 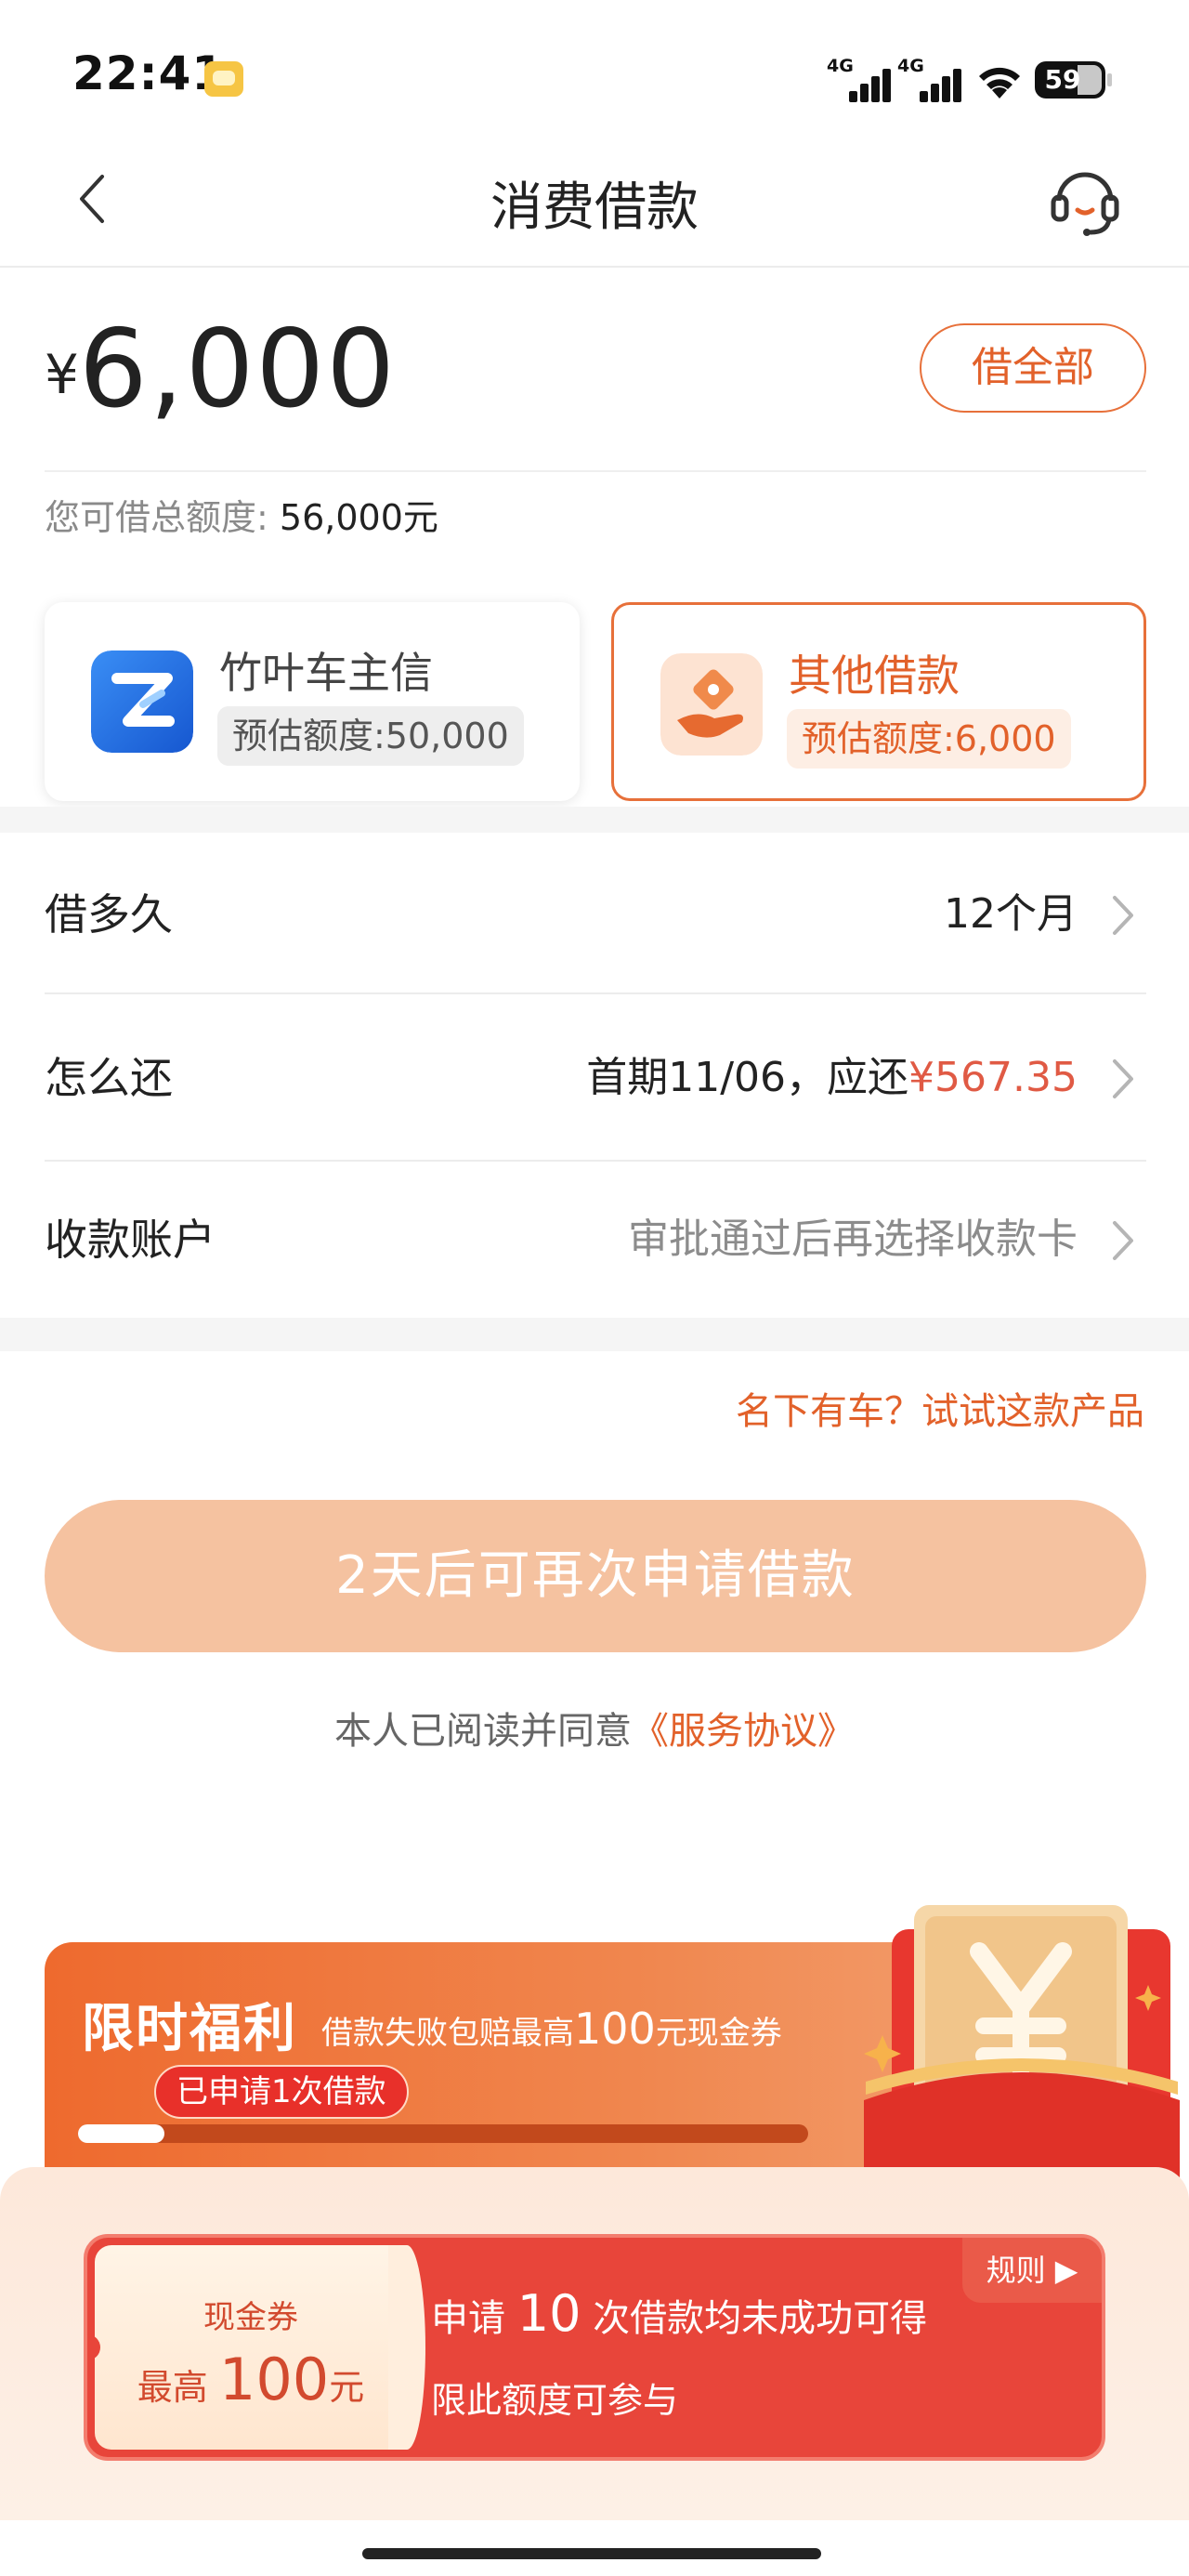 What do you see at coordinates (874, 676) in the screenshot?
I see `product-name: 其他借款` at bounding box center [874, 676].